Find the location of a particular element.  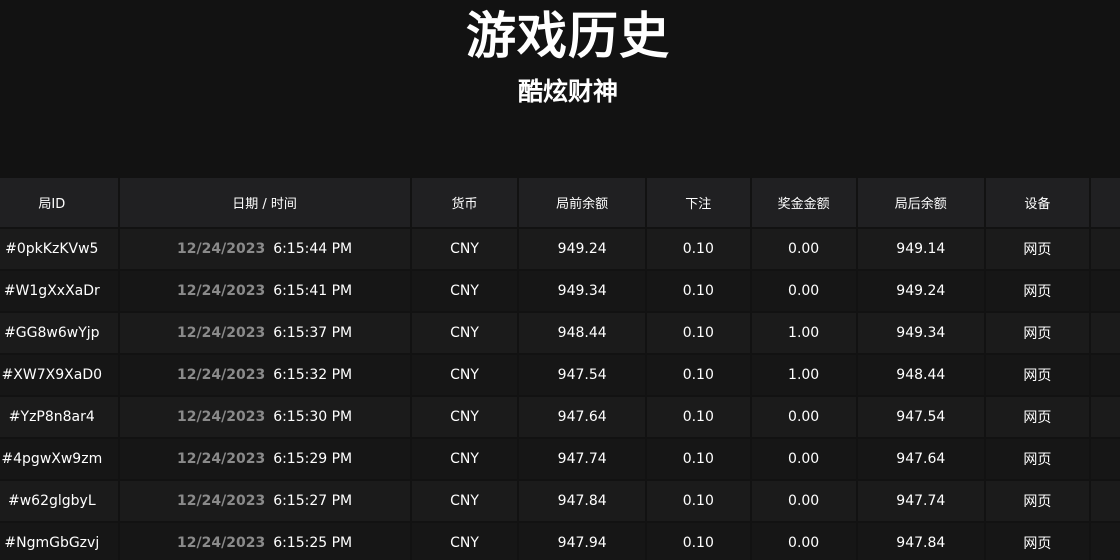

column-header-datetime: 日期 / 时间 is located at coordinates (264, 202).